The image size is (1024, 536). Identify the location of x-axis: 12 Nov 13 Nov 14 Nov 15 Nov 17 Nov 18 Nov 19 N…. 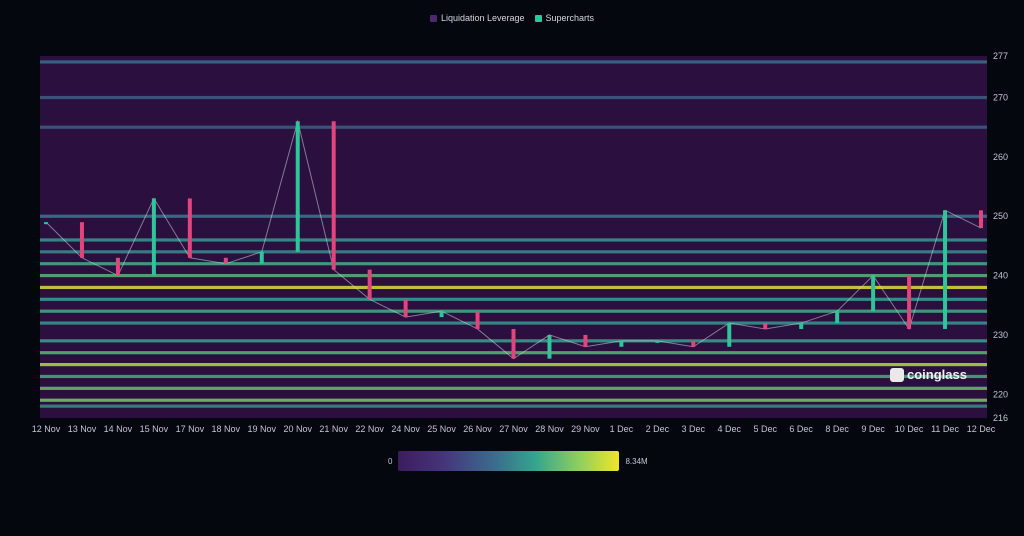
(514, 429).